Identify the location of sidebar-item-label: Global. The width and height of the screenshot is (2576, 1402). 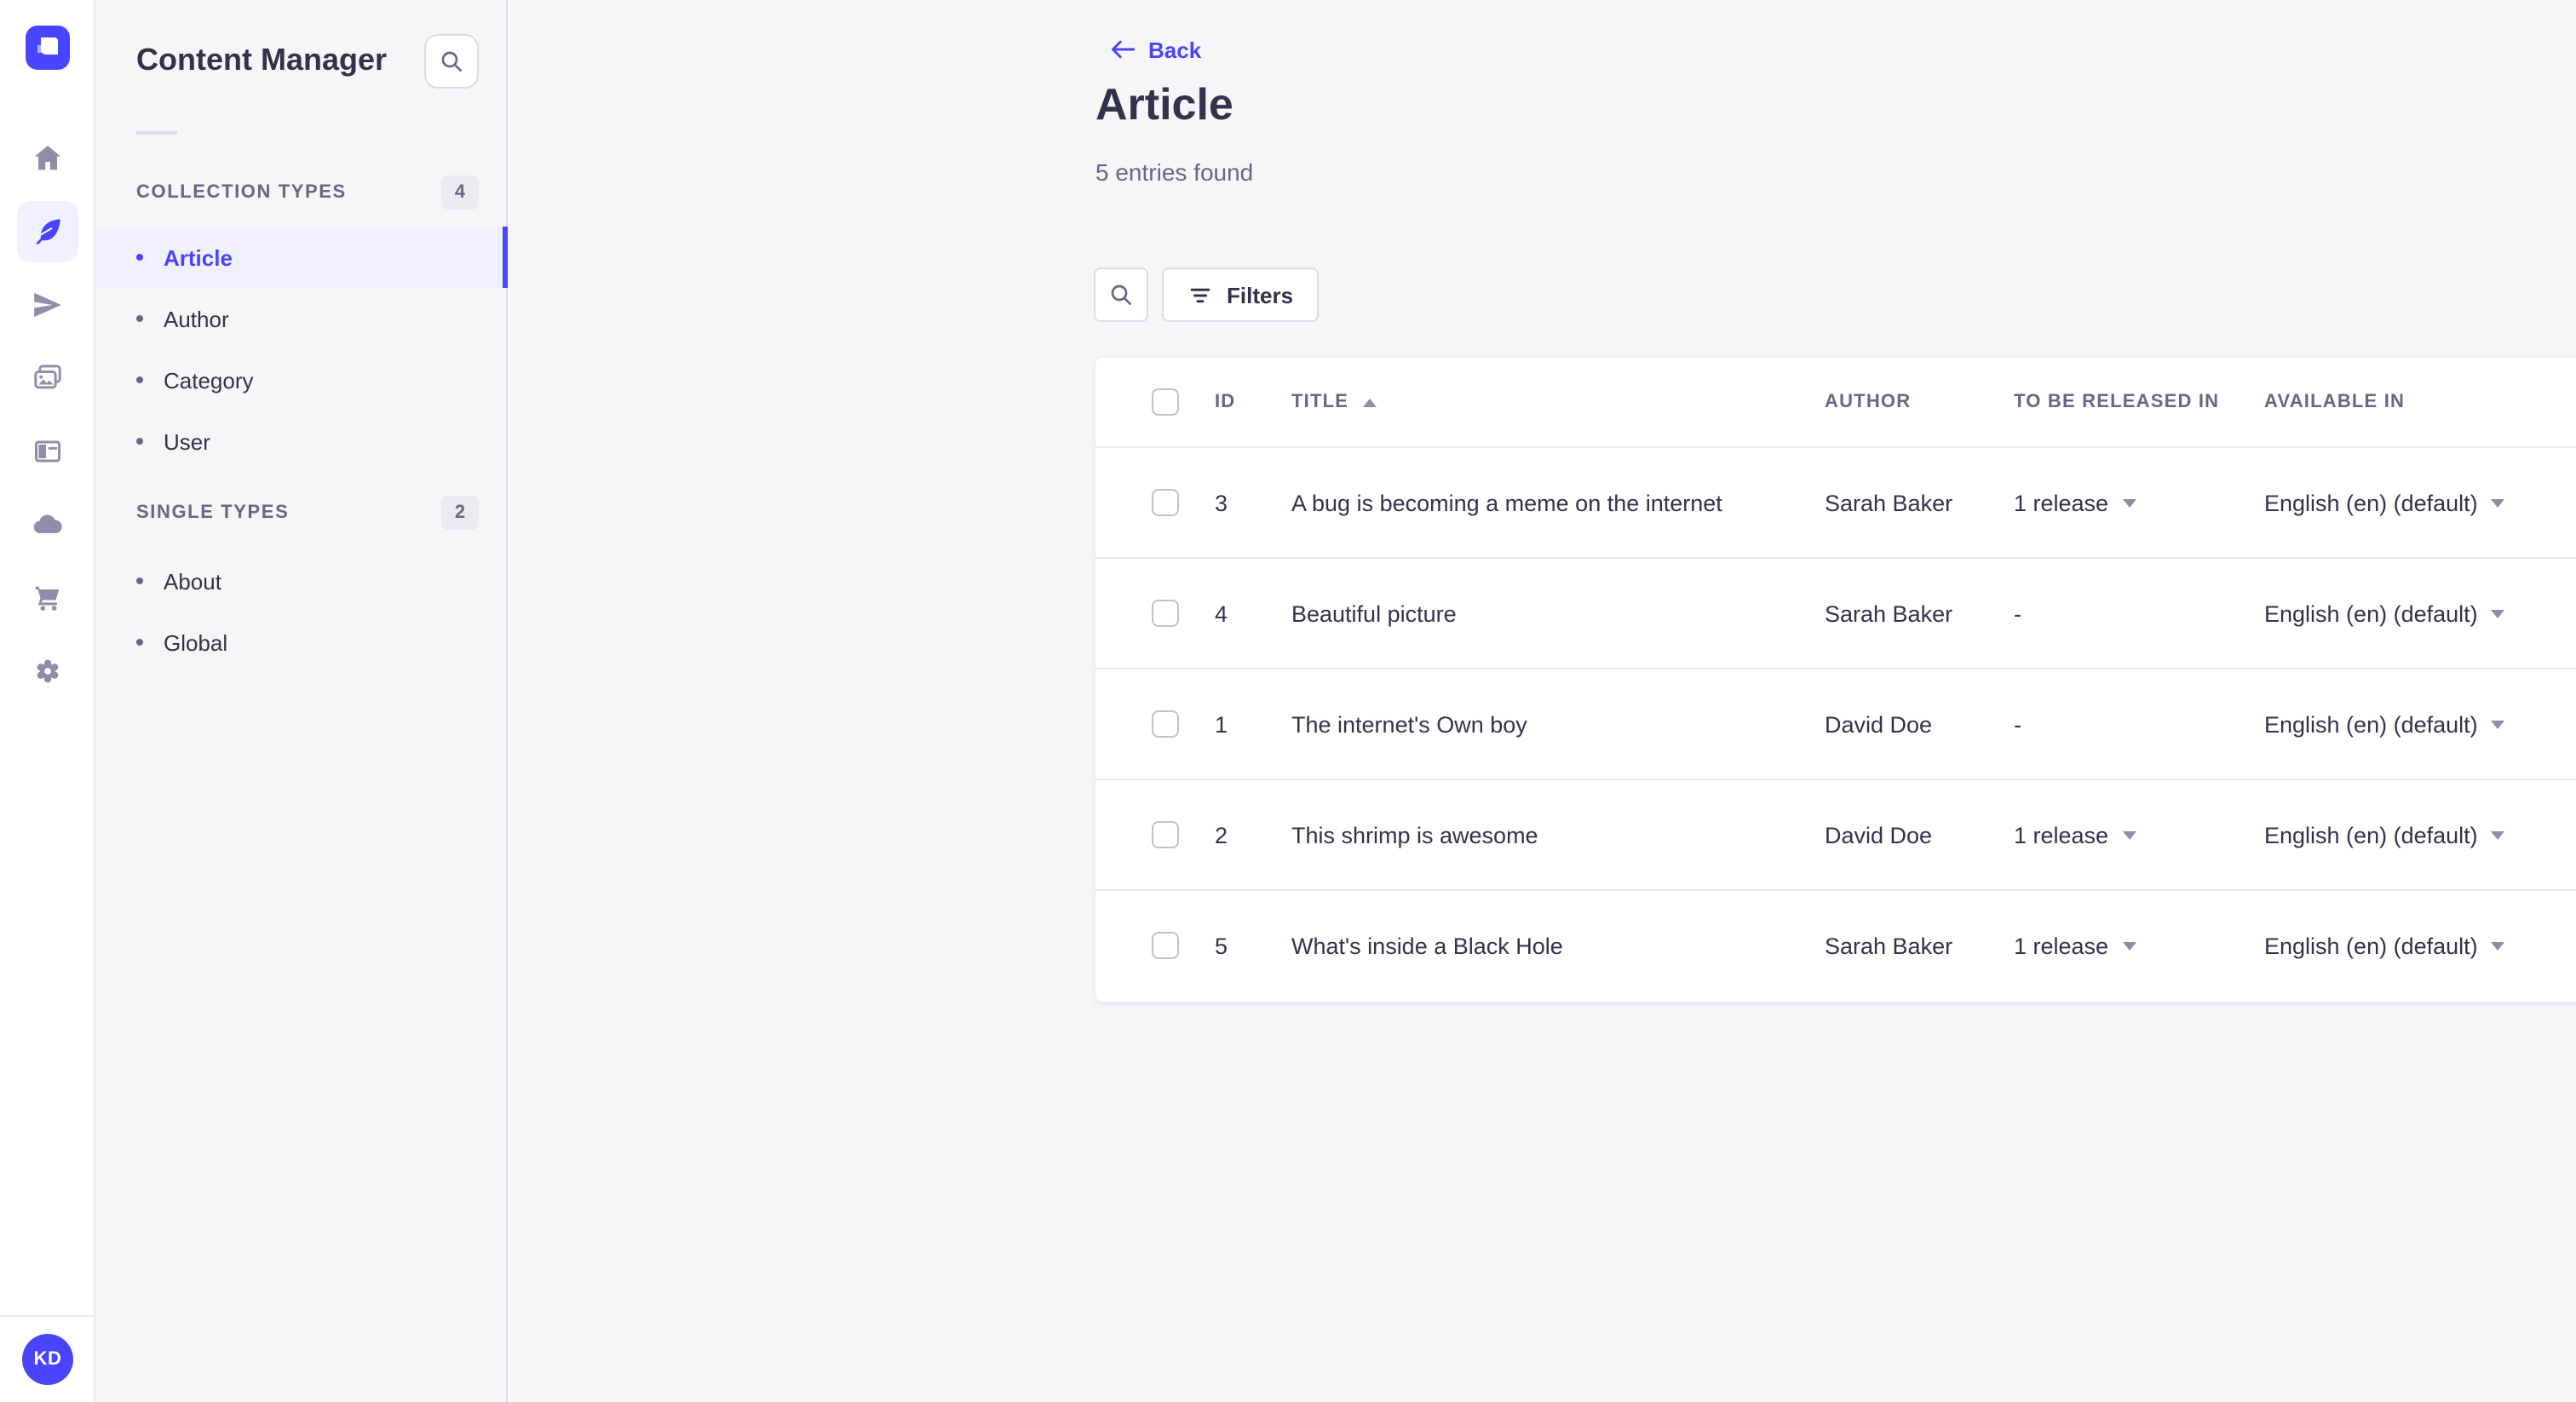
(196, 642).